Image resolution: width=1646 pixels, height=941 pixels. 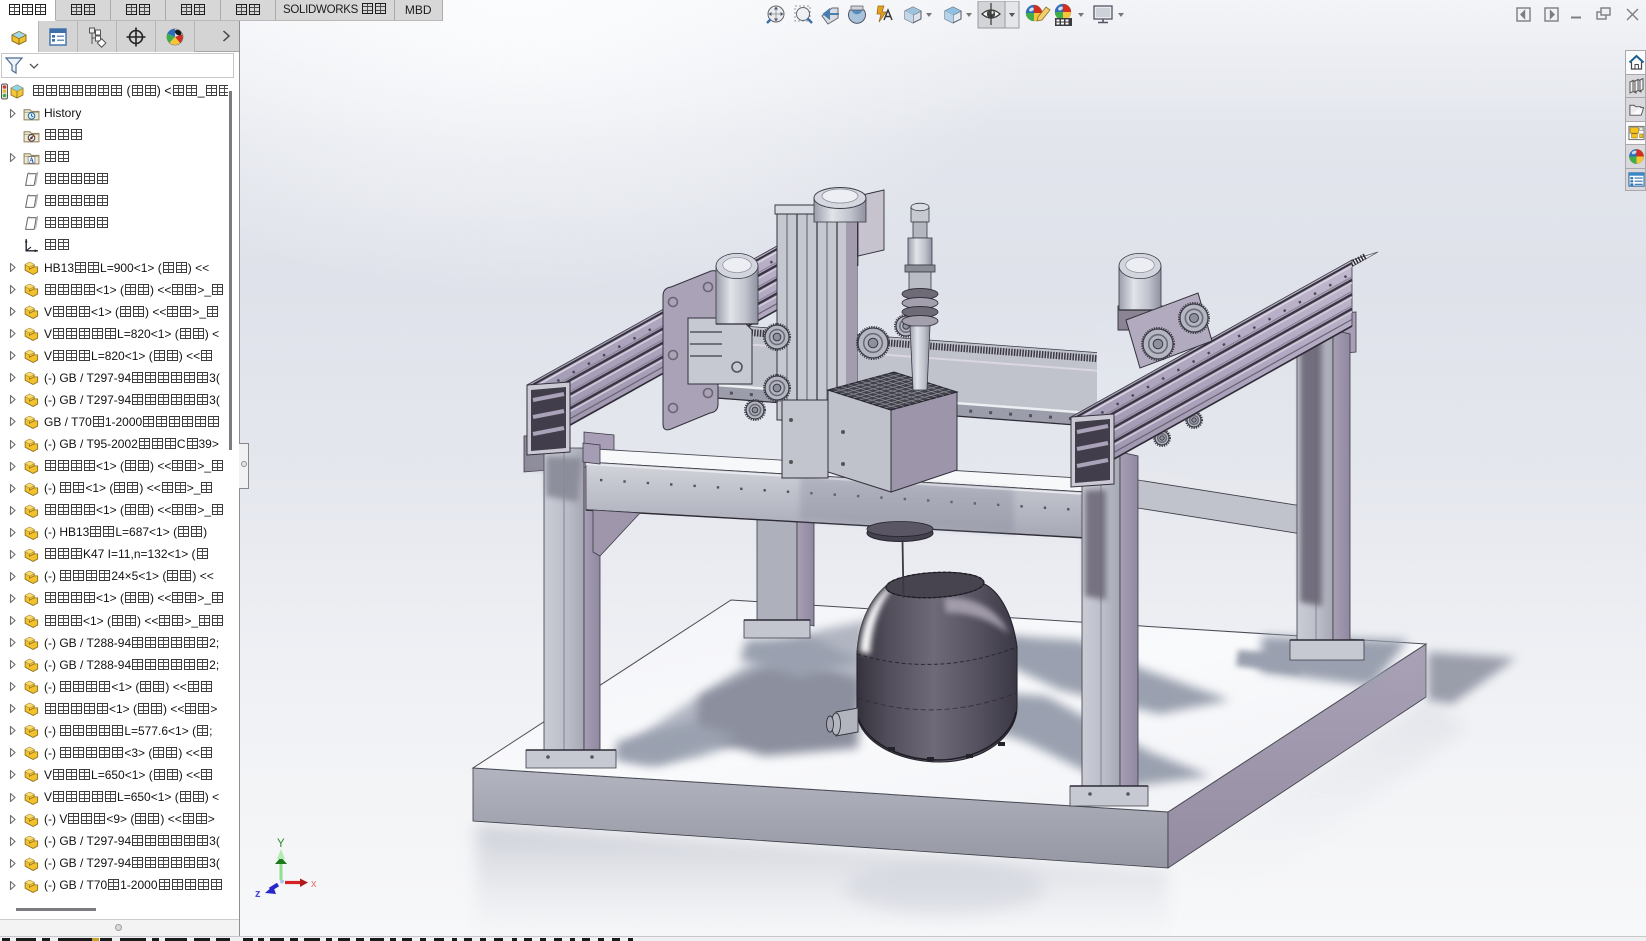 What do you see at coordinates (31, 160) in the screenshot?
I see `svg-text: A` at bounding box center [31, 160].